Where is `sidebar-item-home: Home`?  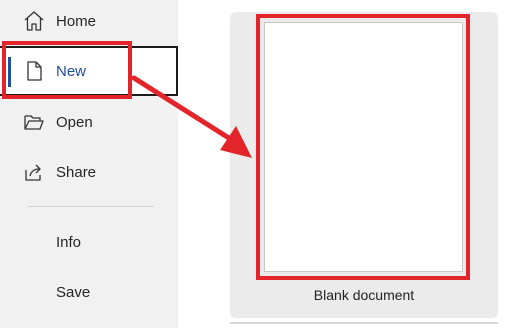 sidebar-item-home: Home is located at coordinates (89, 23).